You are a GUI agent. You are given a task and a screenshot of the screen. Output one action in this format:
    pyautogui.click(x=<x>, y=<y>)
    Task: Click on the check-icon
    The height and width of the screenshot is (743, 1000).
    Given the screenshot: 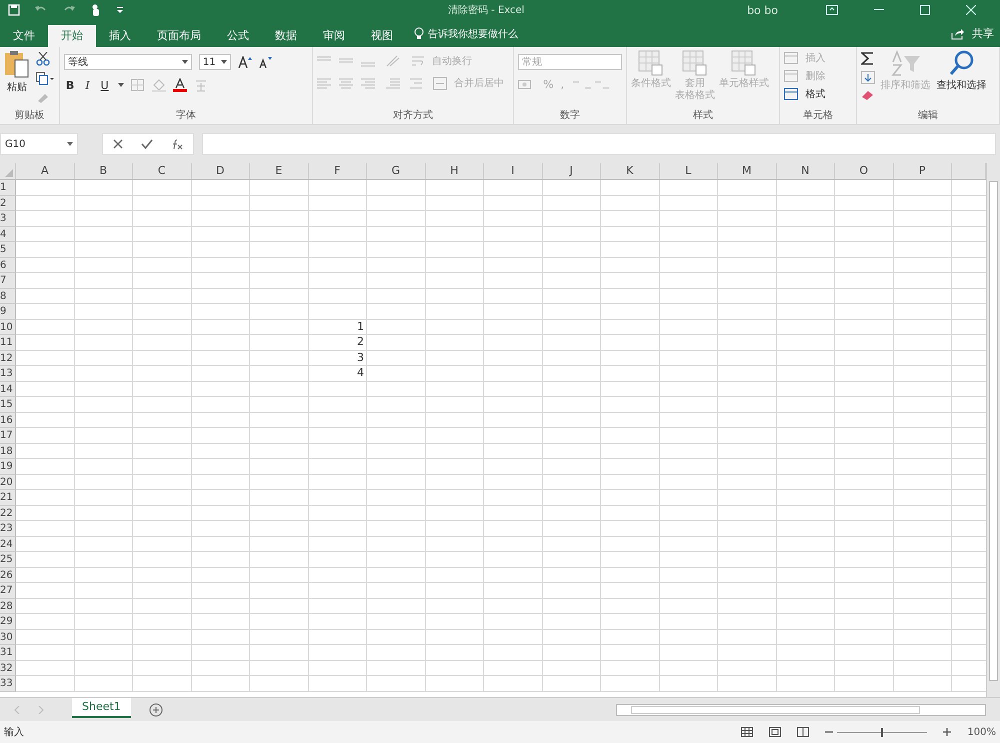 What is the action you would take?
    pyautogui.click(x=147, y=144)
    